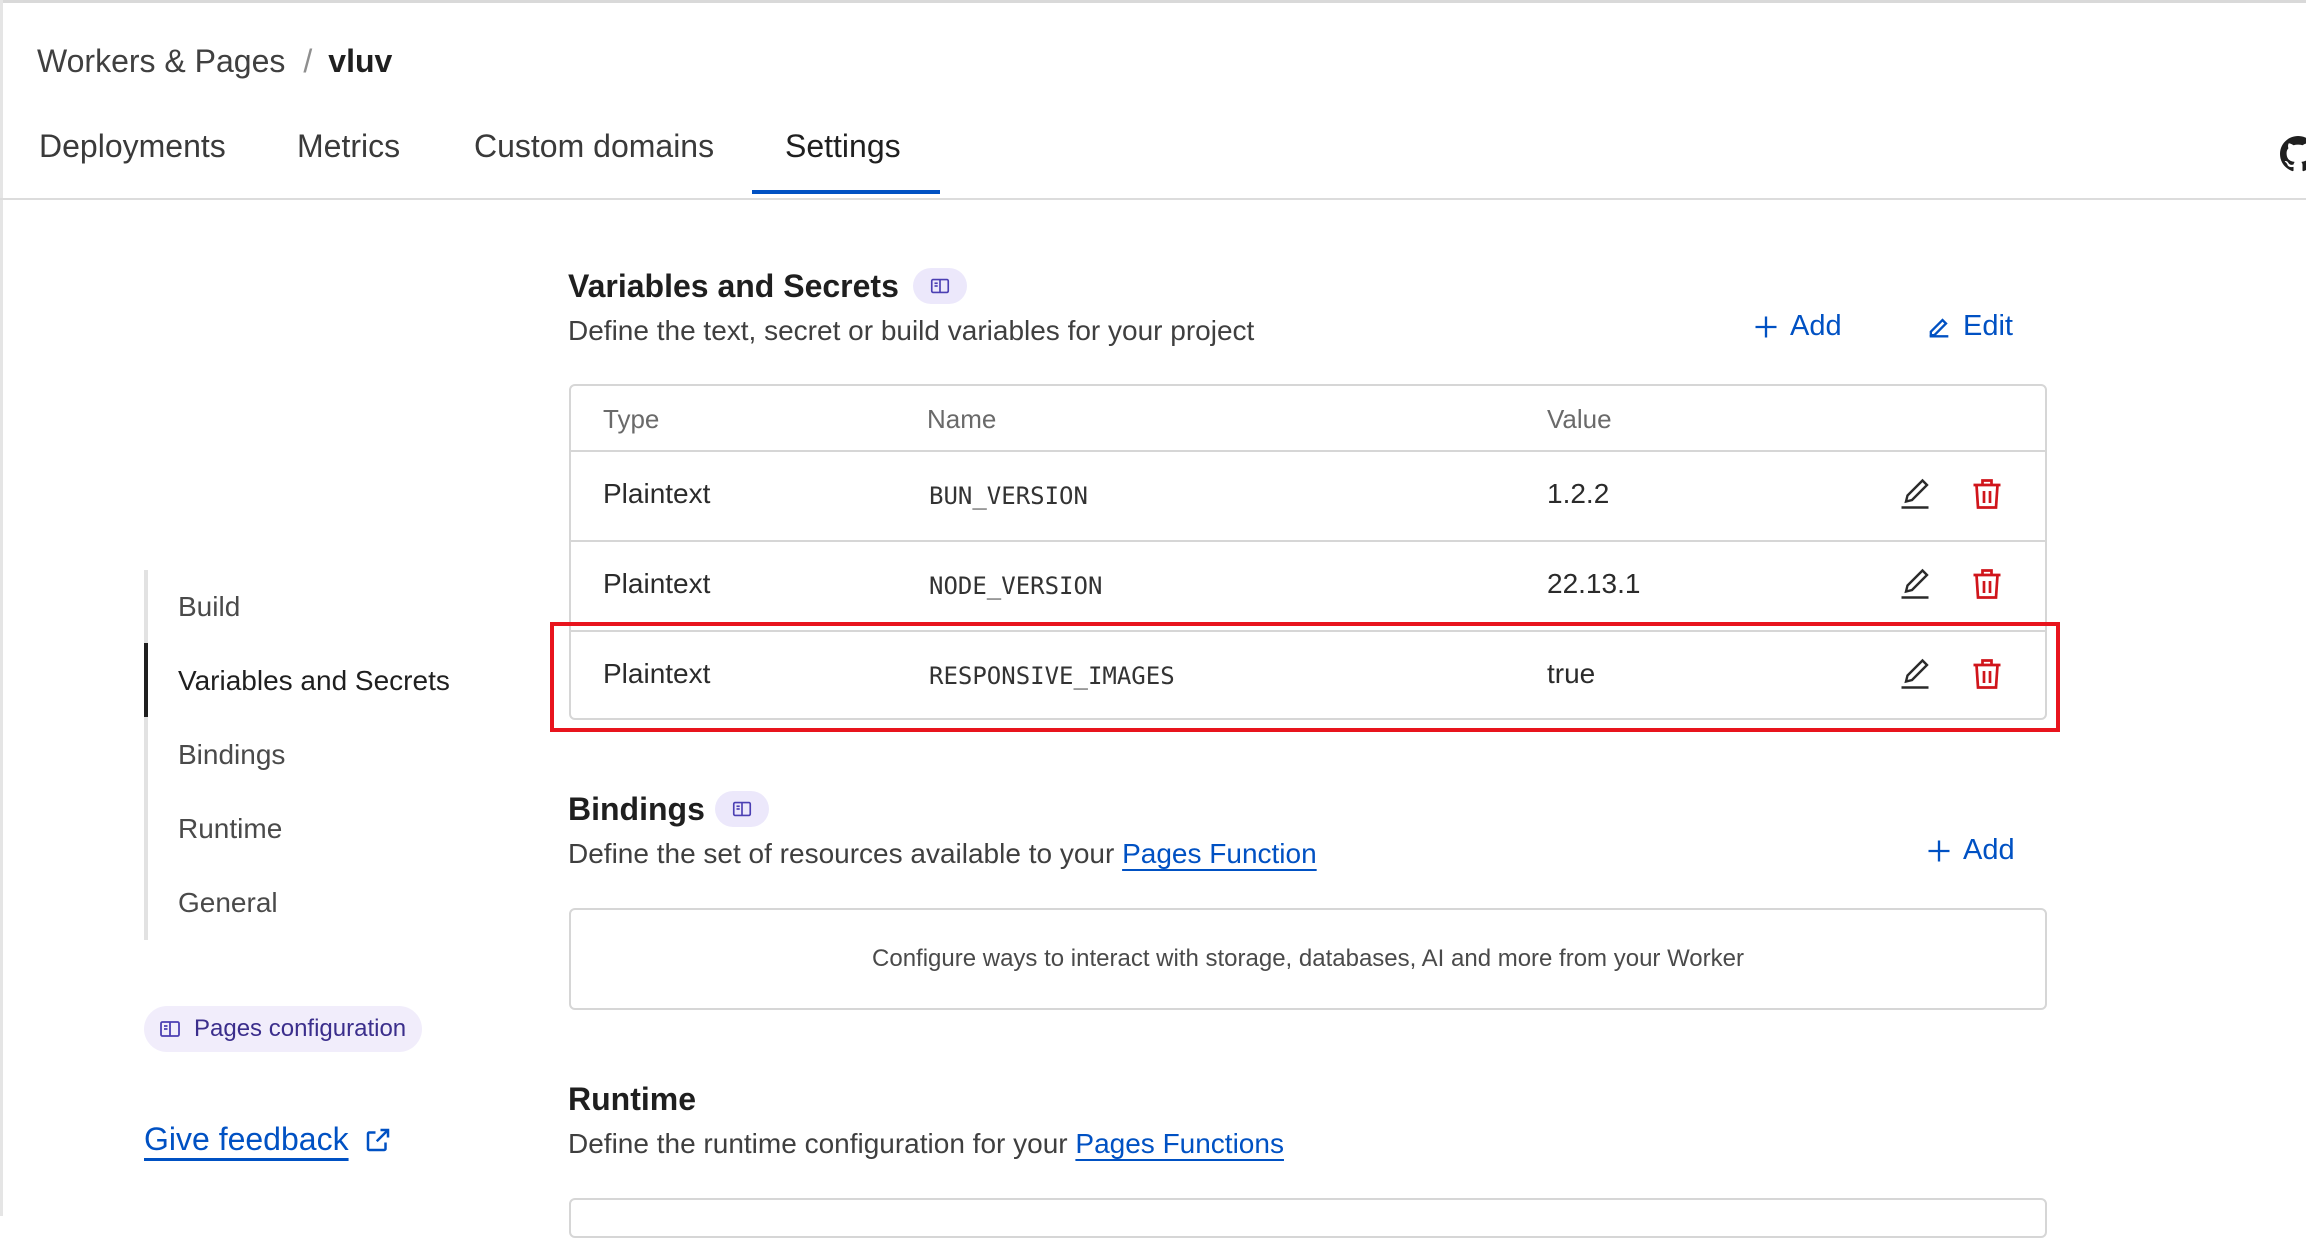 This screenshot has height=1238, width=2306. What do you see at coordinates (132, 158) in the screenshot?
I see `tab-deployments: Deployments` at bounding box center [132, 158].